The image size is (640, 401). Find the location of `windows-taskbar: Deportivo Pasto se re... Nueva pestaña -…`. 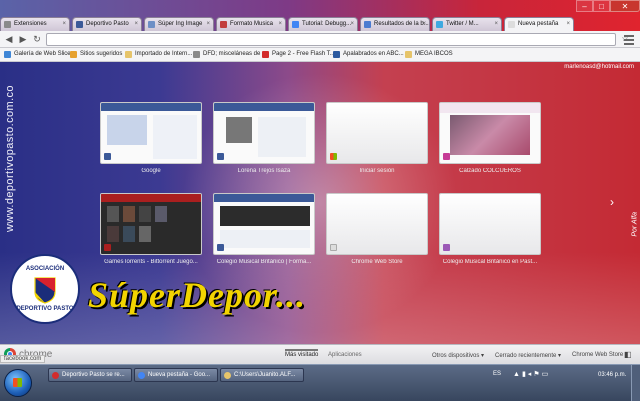

windows-taskbar: Deportivo Pasto se re... Nueva pestaña -… is located at coordinates (320, 382).